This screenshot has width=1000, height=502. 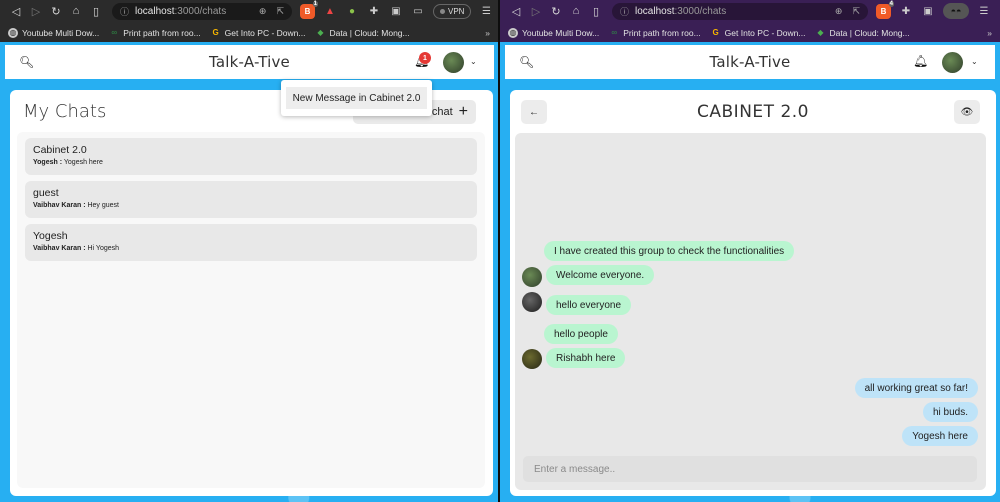 I want to click on gfg-icon: ∞, so click(x=614, y=32).